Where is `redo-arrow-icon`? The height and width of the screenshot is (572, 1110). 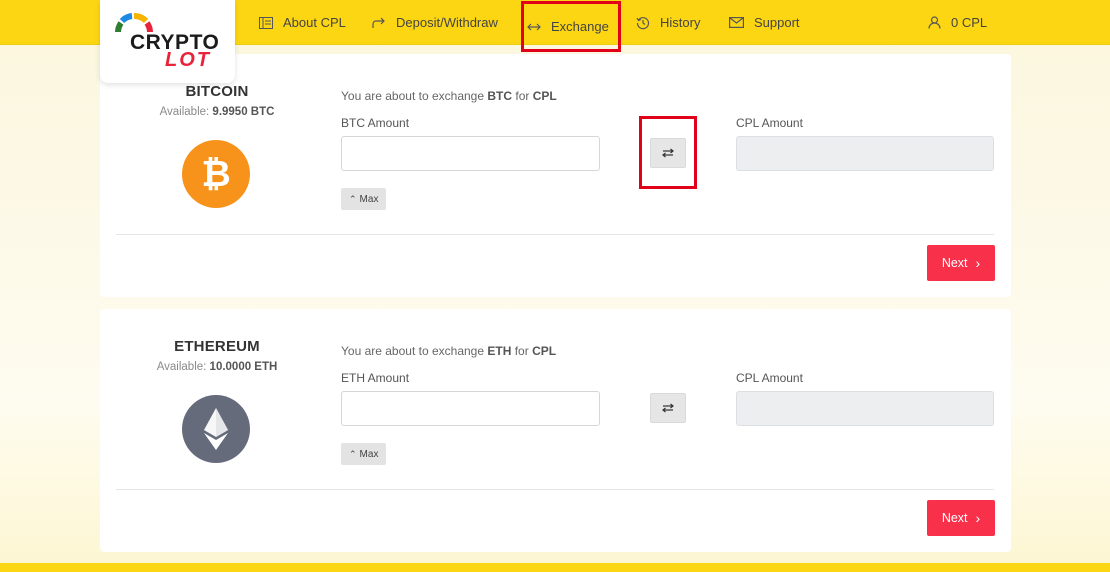
redo-arrow-icon is located at coordinates (378, 22).